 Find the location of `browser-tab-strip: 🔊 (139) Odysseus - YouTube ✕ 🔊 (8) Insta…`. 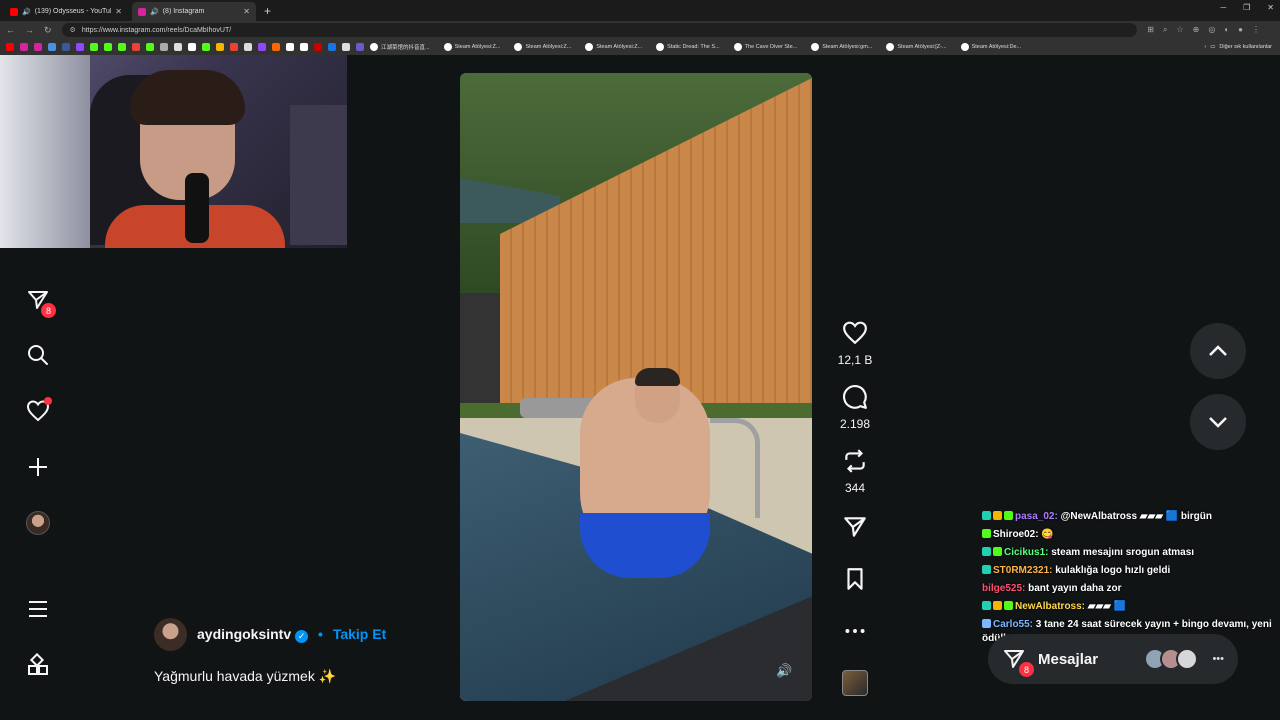

browser-tab-strip: 🔊 (139) Odysseus - YouTube ✕ 🔊 (8) Insta… is located at coordinates (640, 10).